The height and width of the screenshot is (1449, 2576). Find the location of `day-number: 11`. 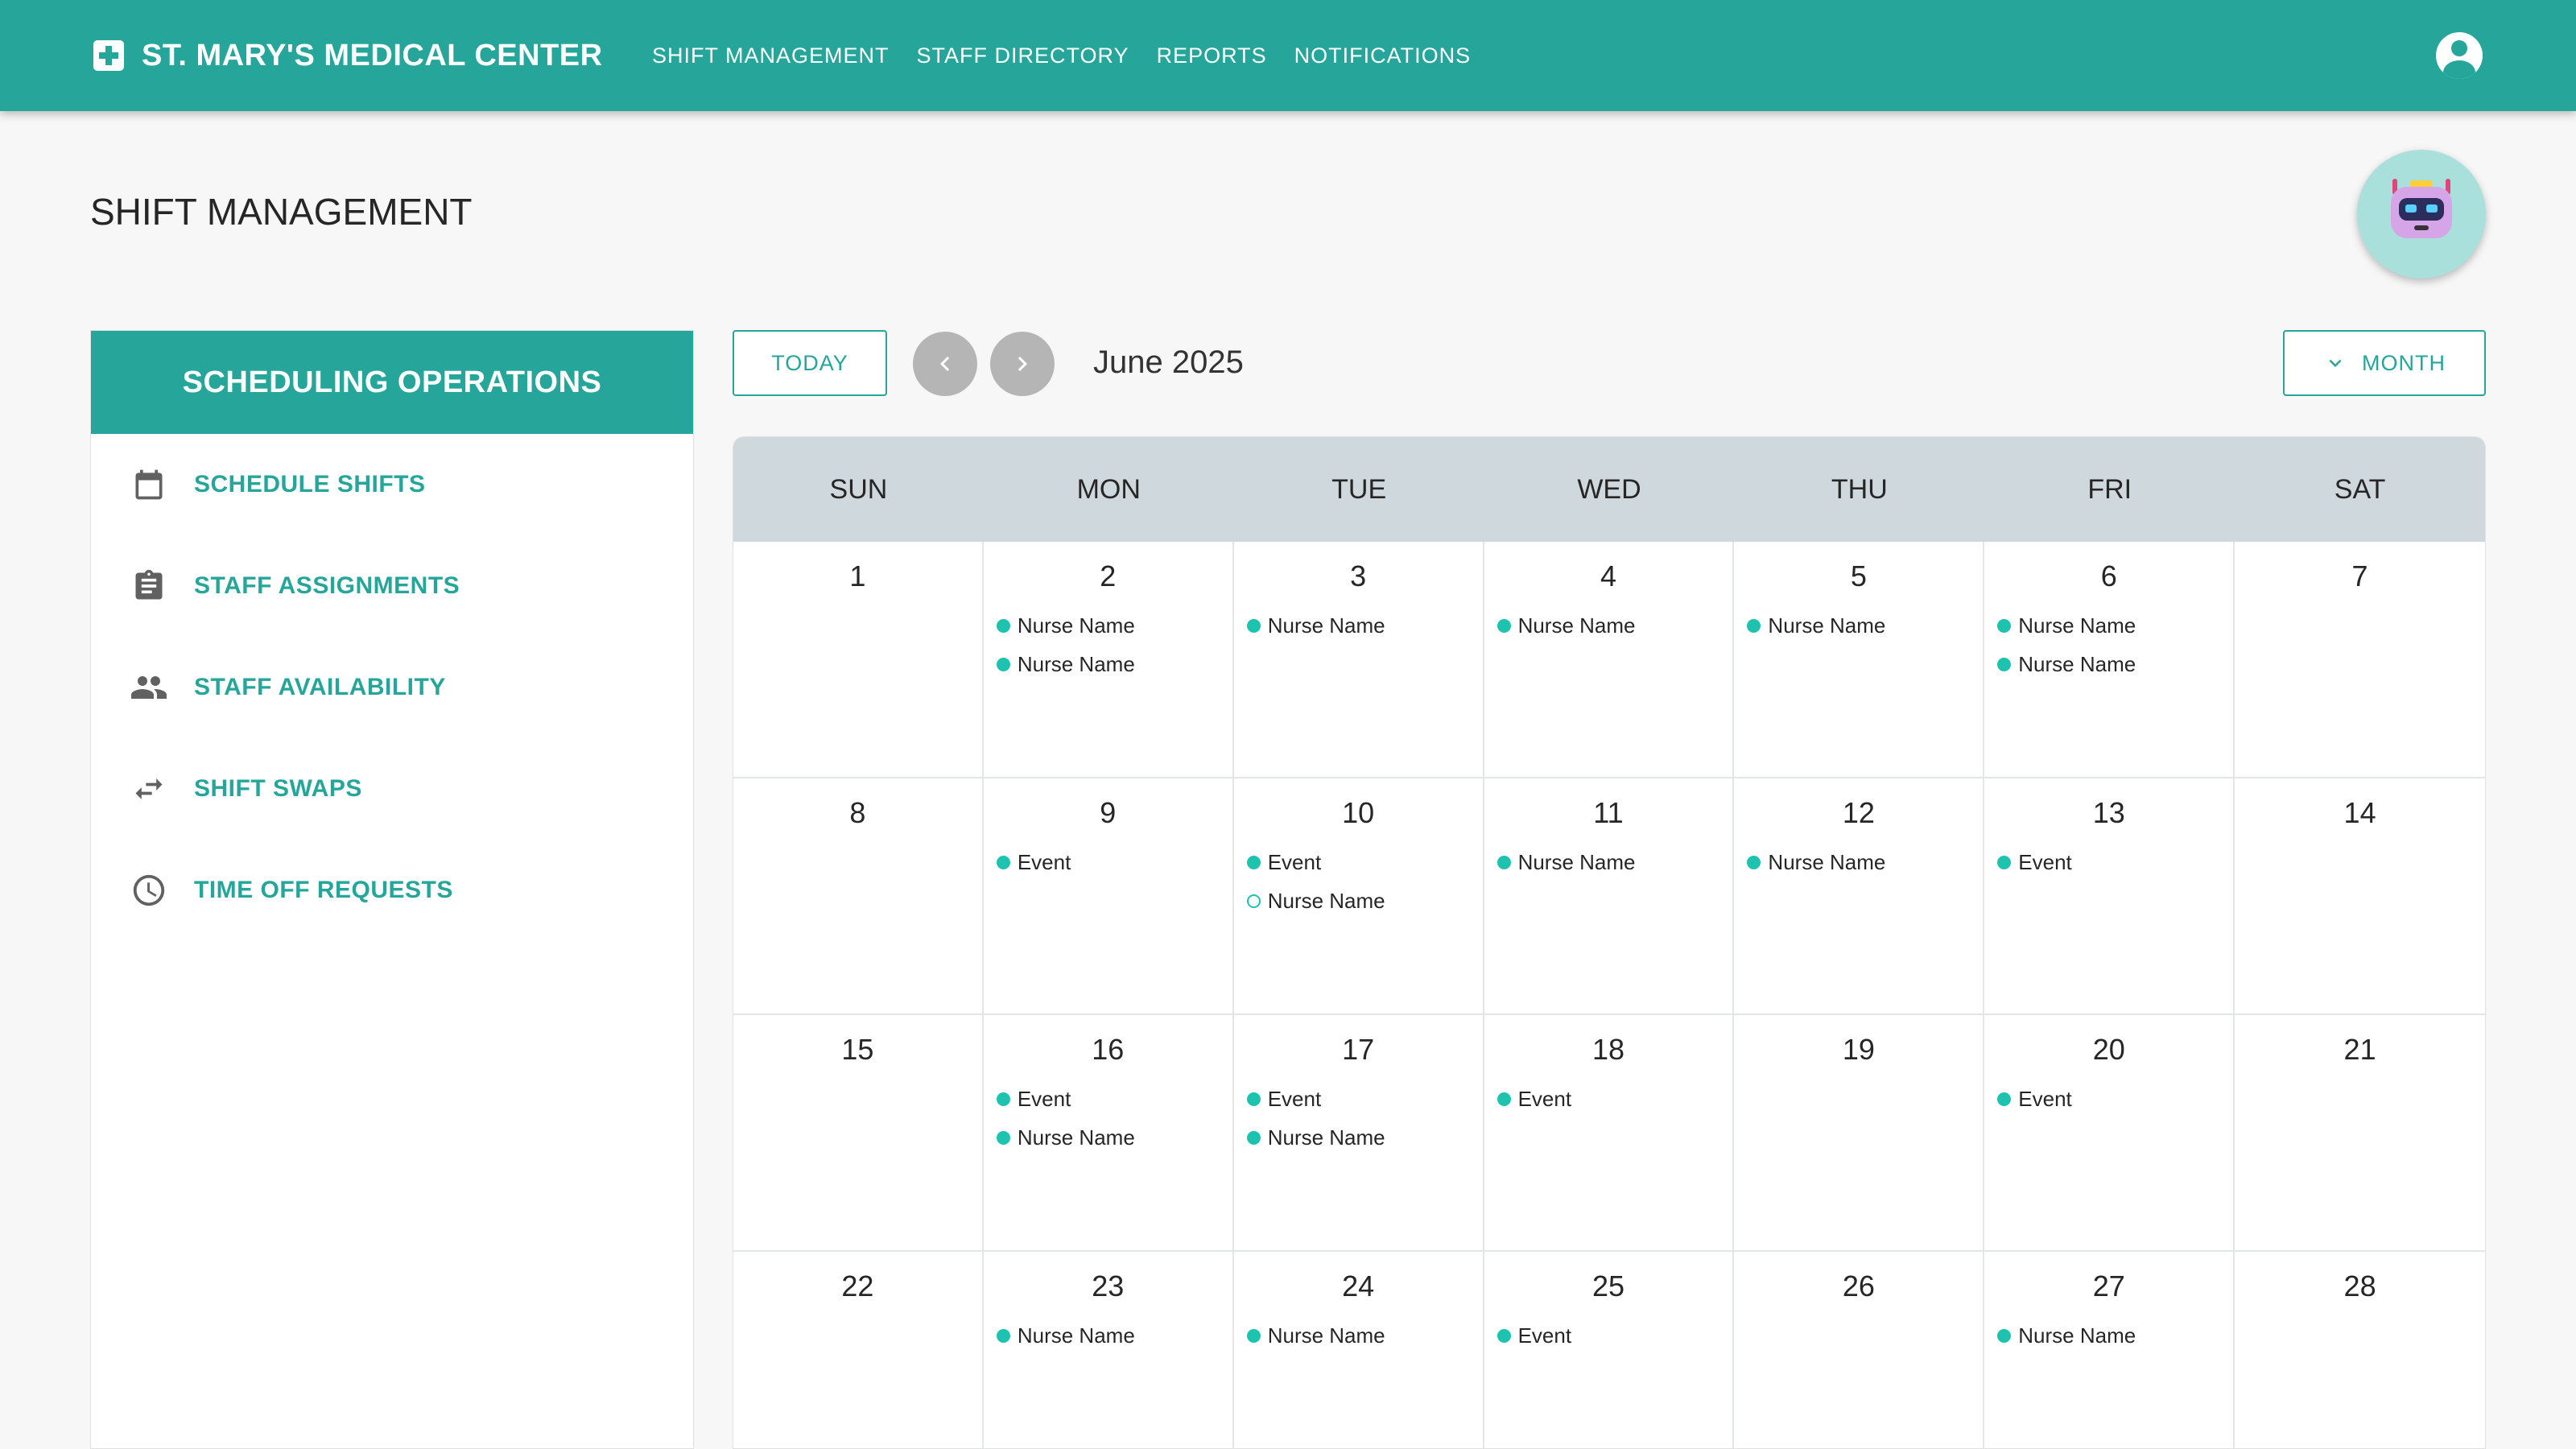

day-number: 11 is located at coordinates (1608, 812).